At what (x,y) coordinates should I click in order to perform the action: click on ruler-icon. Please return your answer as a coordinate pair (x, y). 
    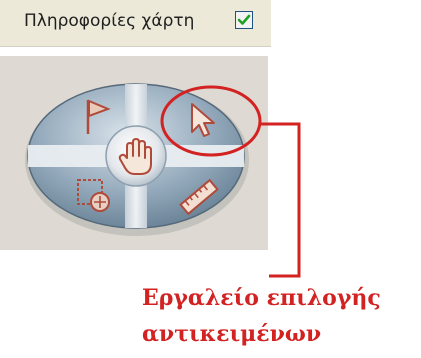
    Looking at the image, I should click on (199, 197).